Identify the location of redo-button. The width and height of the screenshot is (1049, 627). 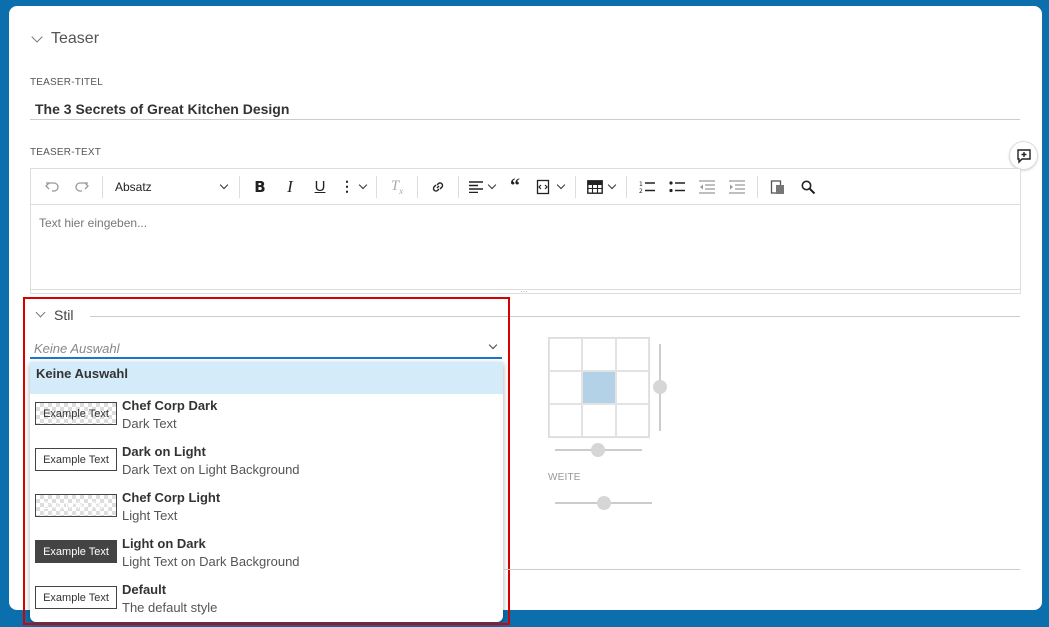
(82, 187).